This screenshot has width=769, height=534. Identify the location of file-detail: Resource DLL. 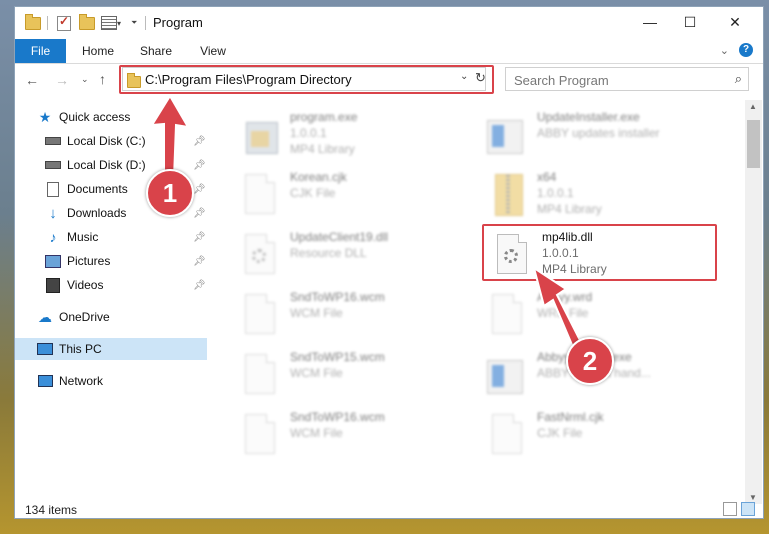
(328, 253).